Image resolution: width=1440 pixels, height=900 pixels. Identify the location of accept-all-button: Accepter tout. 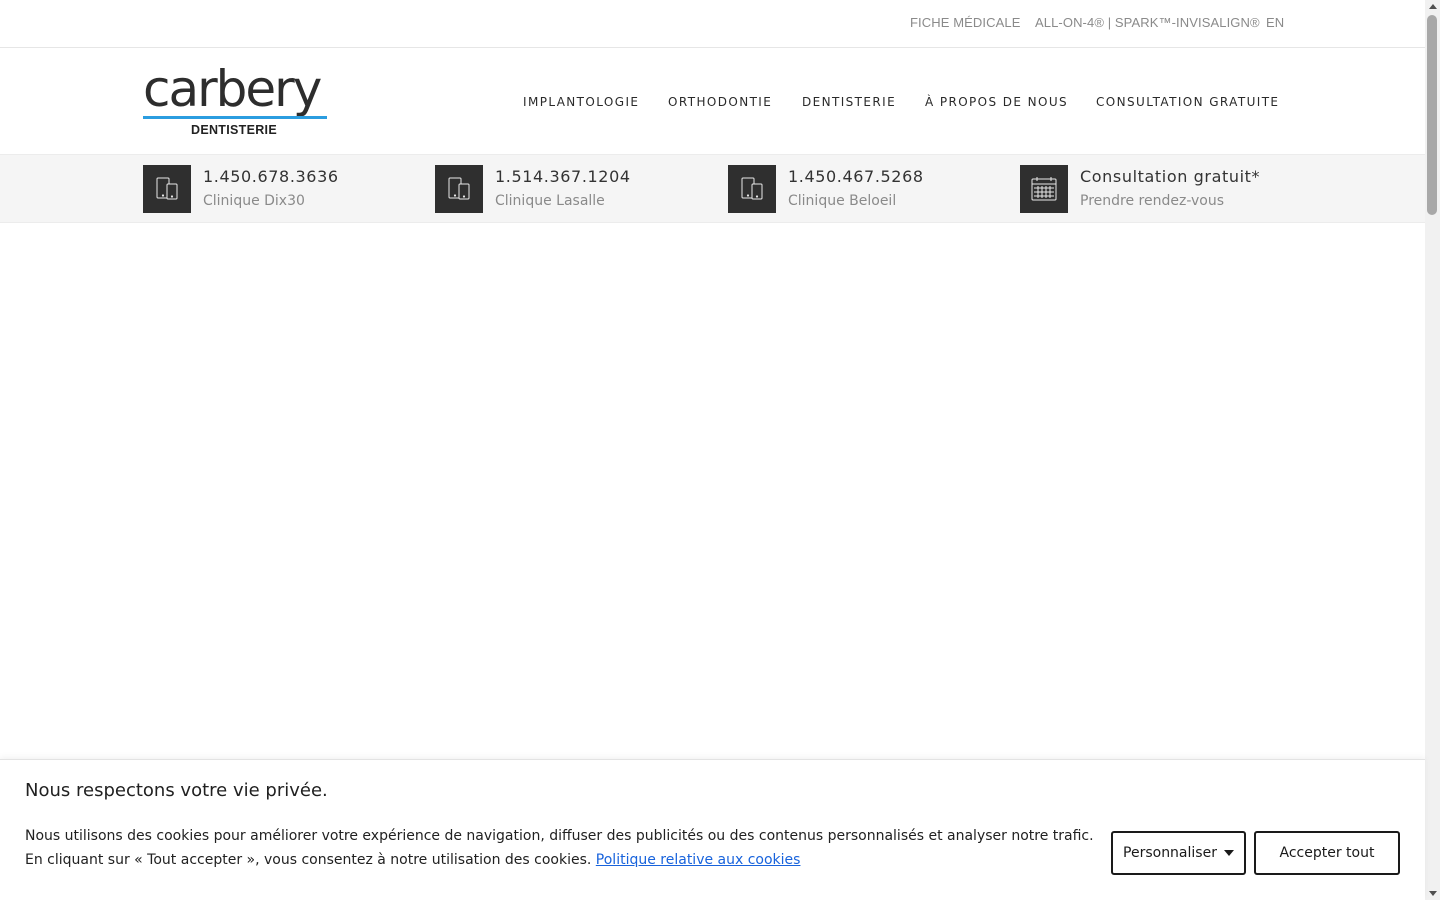
(1327, 853).